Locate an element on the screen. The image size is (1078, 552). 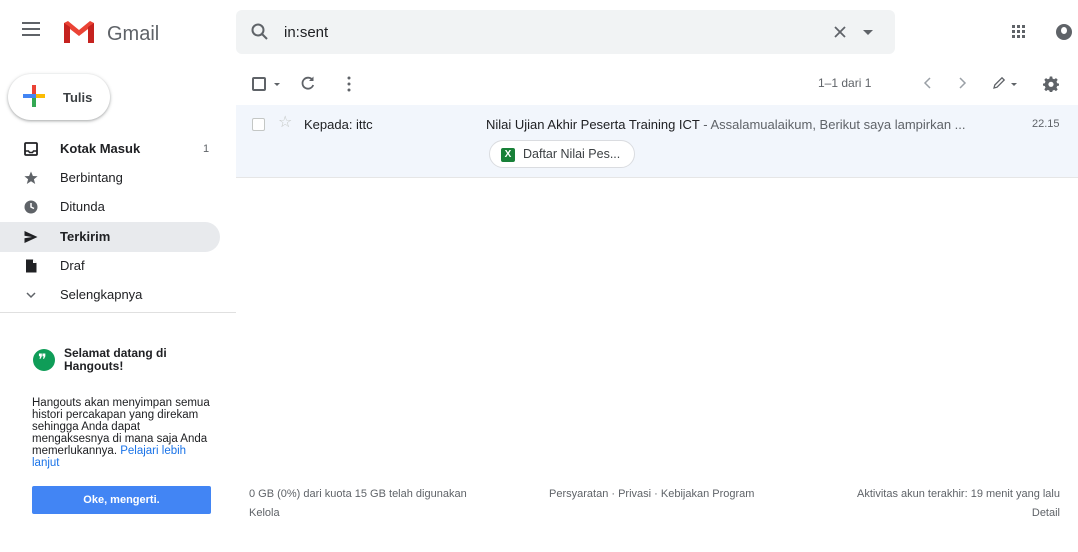
gmail-logo-icon is located at coordinates (79, 32).